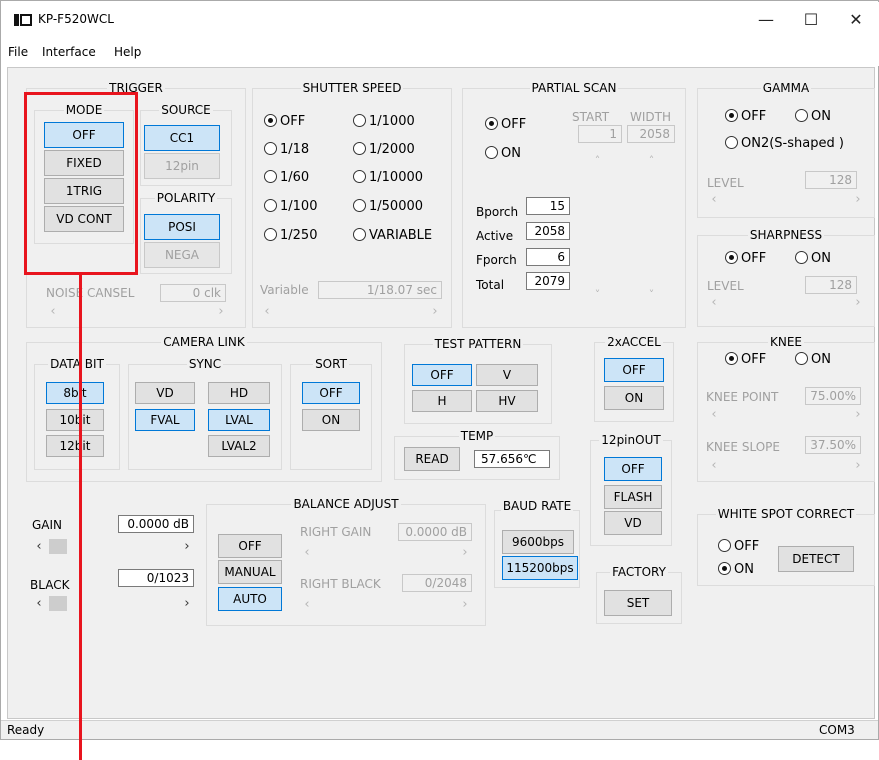 The height and width of the screenshot is (760, 879). Describe the element at coordinates (75, 393) in the screenshot. I see `databit-8bit-button: 8bit` at that location.